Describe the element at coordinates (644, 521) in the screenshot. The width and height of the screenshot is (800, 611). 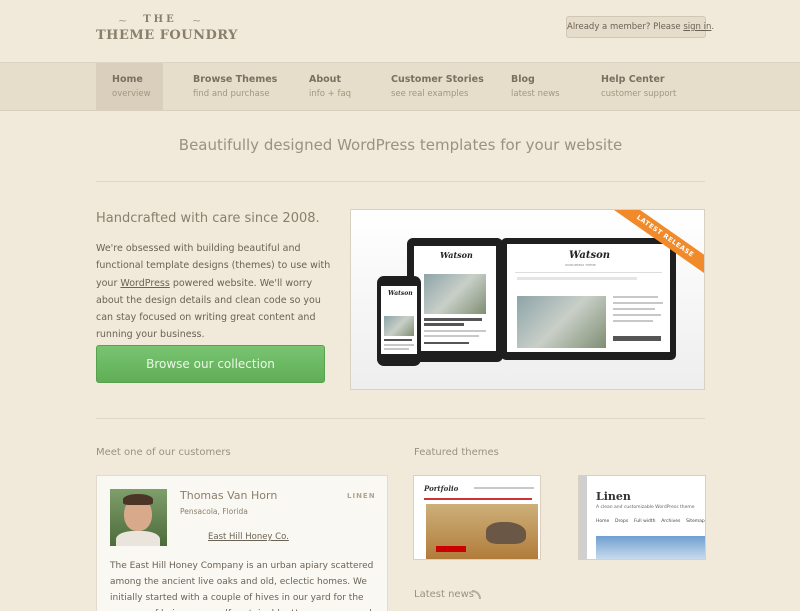
I see `linen-menu-item: Full width` at that location.